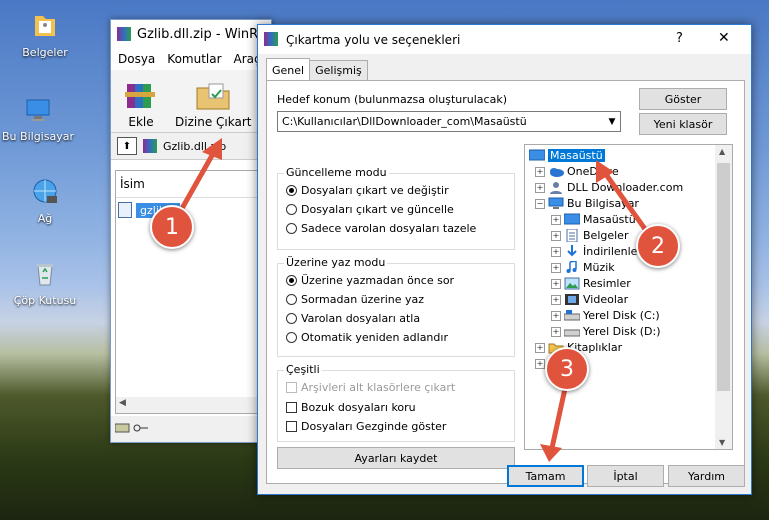 The image size is (769, 520). I want to click on arrow-3-head, so click(551, 453).